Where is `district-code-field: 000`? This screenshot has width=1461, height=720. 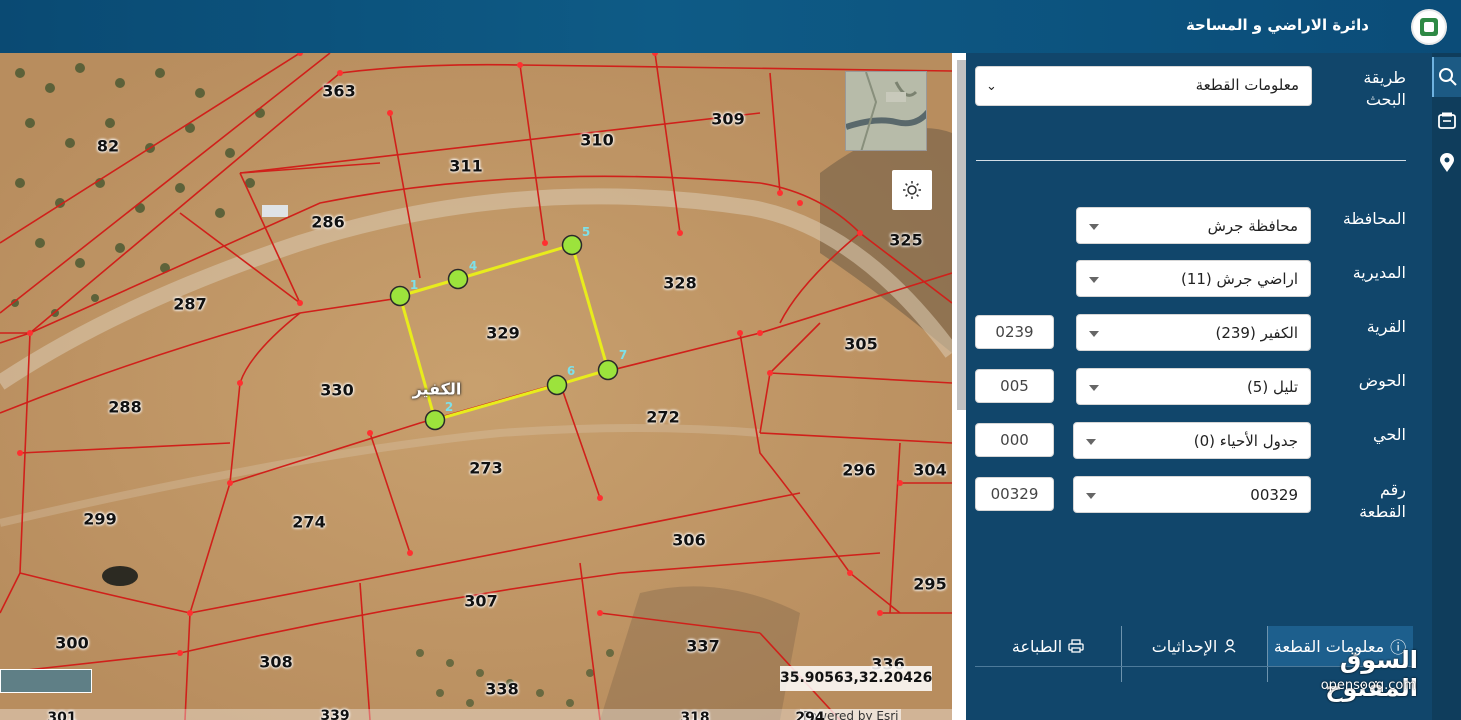 district-code-field: 000 is located at coordinates (1014, 440).